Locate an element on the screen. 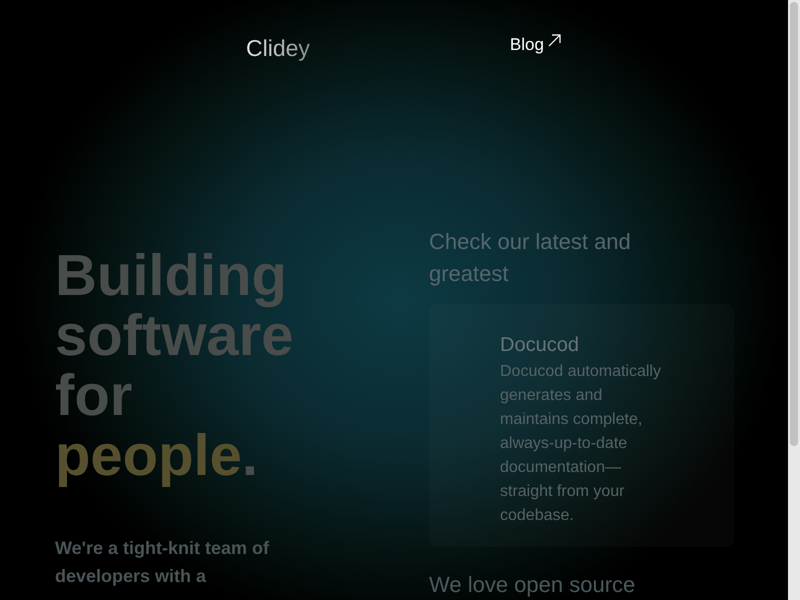  product-title: Docucod is located at coordinates (540, 345).